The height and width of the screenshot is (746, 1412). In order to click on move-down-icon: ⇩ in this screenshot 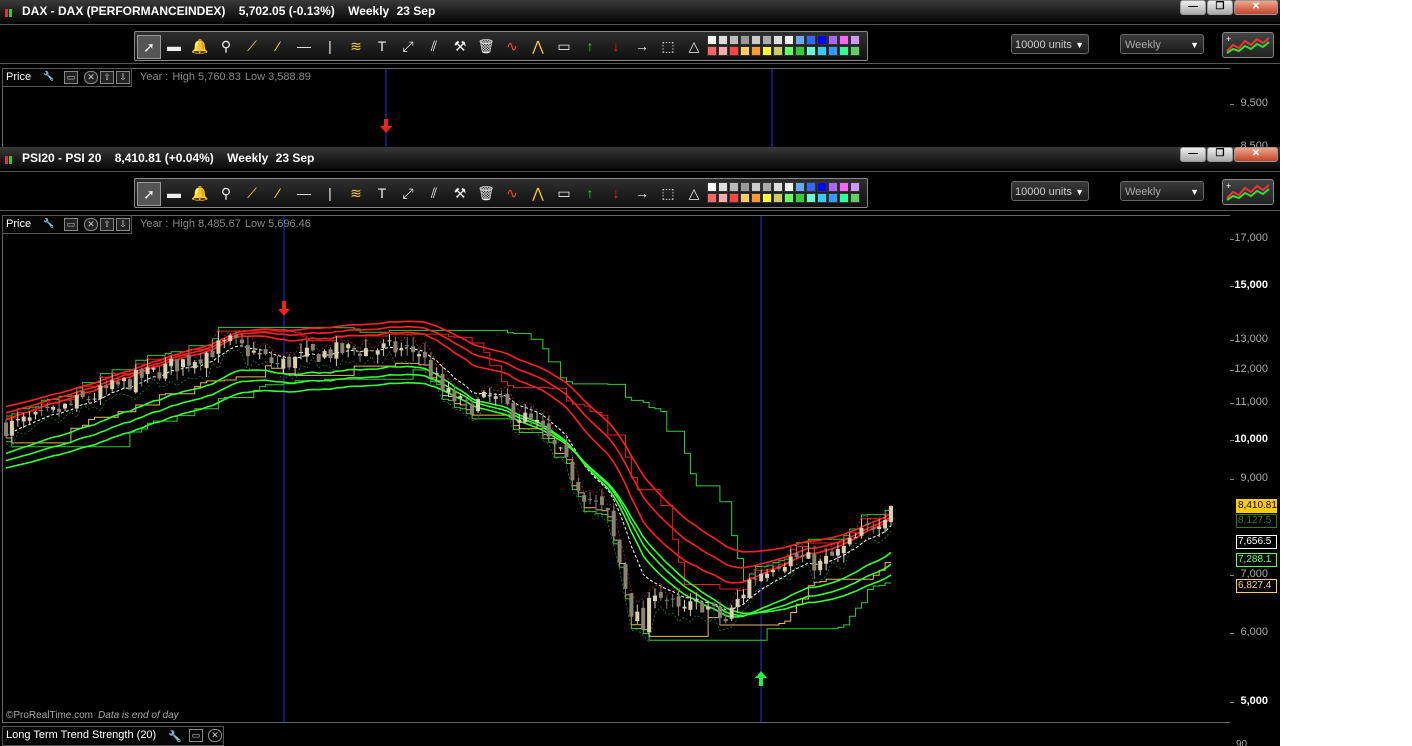, I will do `click(123, 77)`.